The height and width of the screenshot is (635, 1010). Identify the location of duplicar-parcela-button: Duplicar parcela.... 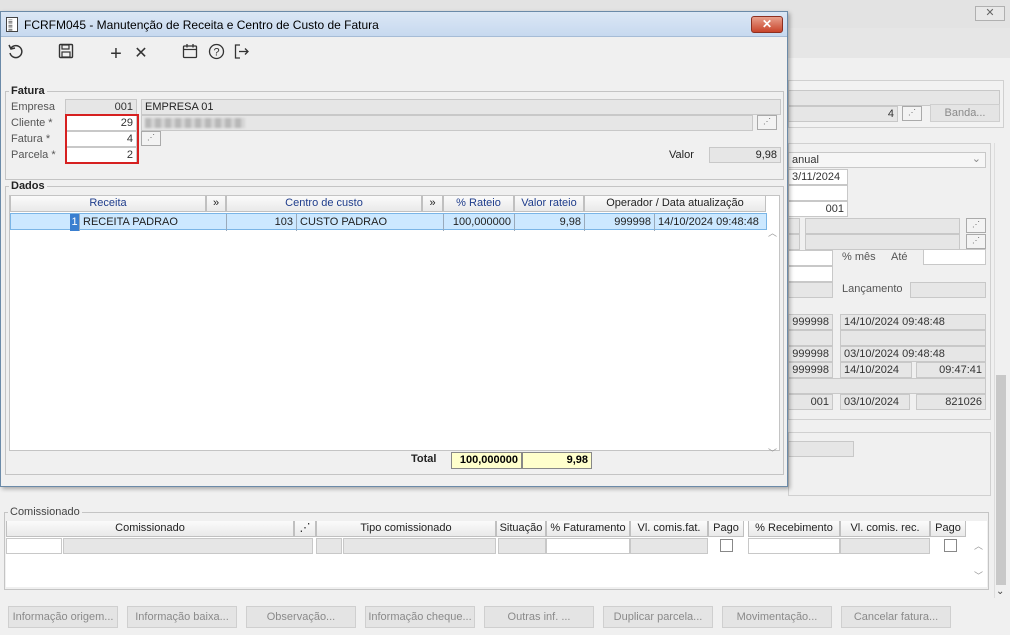
(658, 617).